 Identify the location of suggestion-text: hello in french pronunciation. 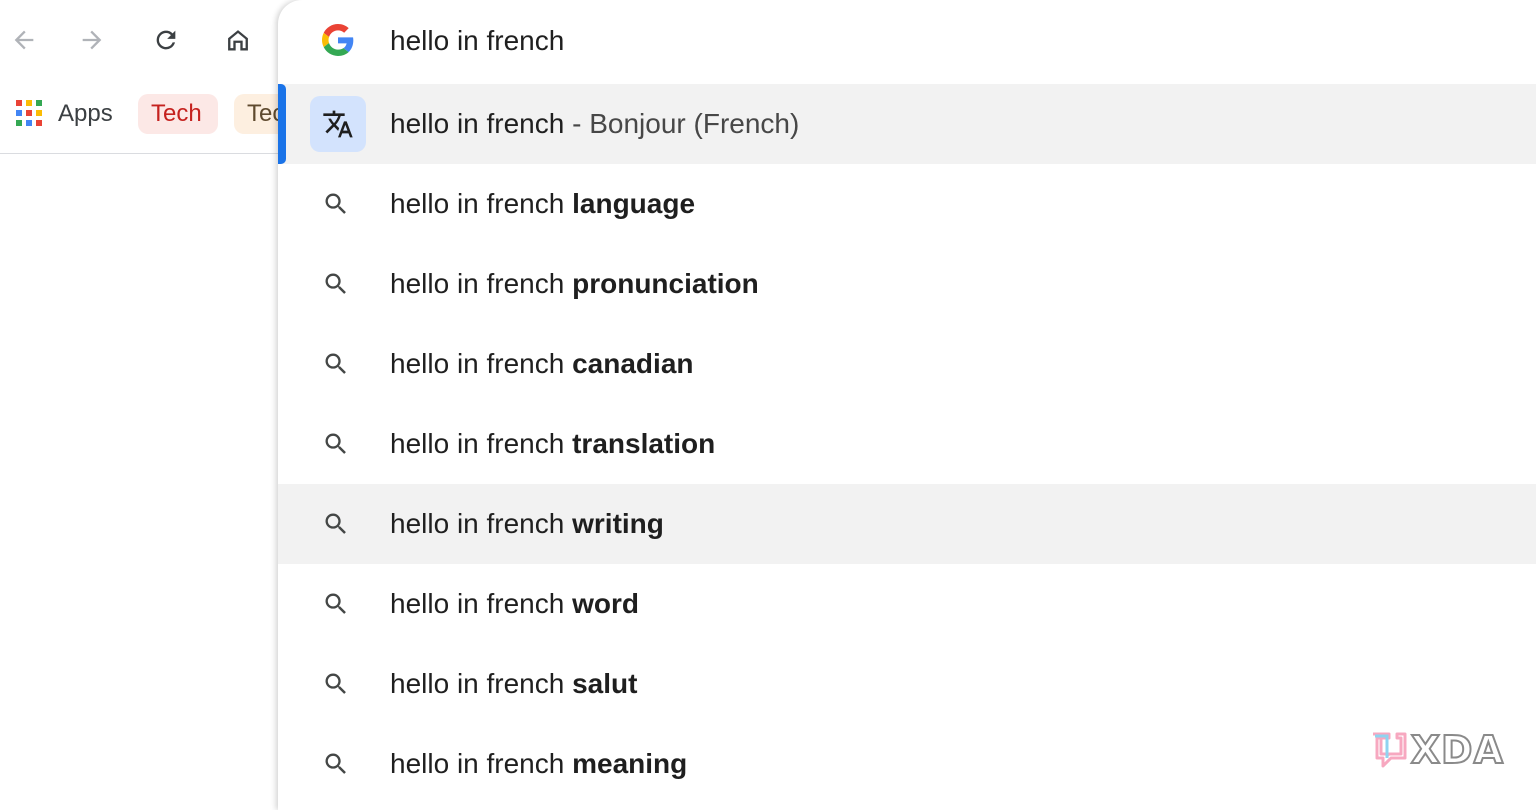
(574, 284).